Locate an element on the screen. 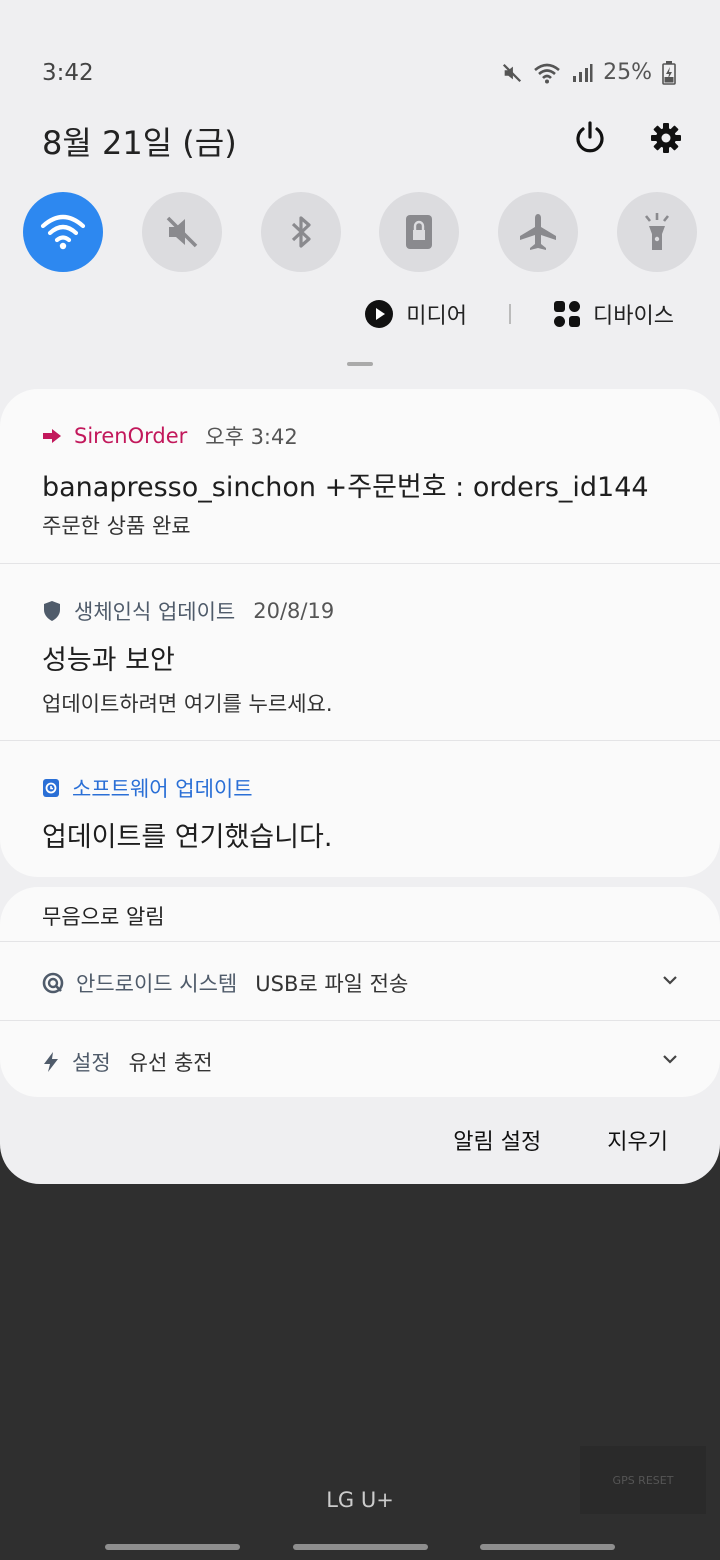 The height and width of the screenshot is (1560, 720). battery-charging-icon is located at coordinates (669, 72).